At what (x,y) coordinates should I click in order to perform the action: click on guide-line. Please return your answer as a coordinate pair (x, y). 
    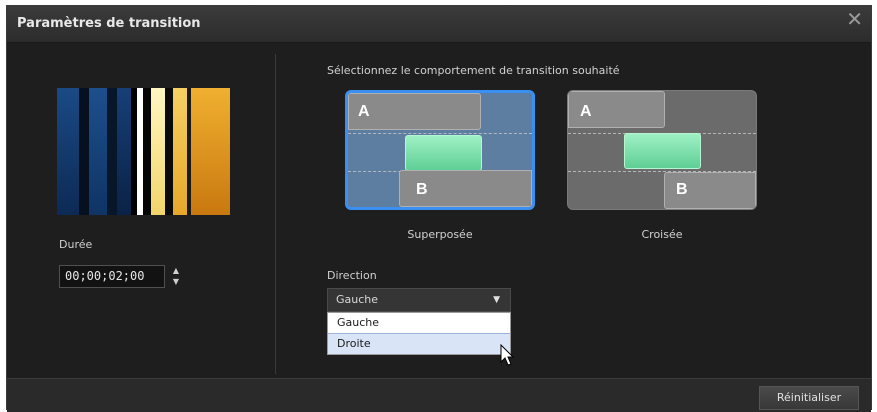
    Looking at the image, I should click on (440, 133).